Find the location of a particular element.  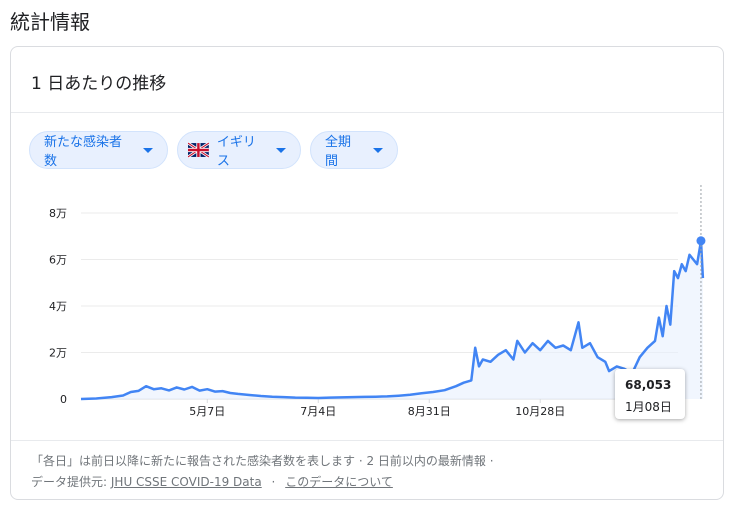

card-header: 1 日あたりの推移 is located at coordinates (367, 80).